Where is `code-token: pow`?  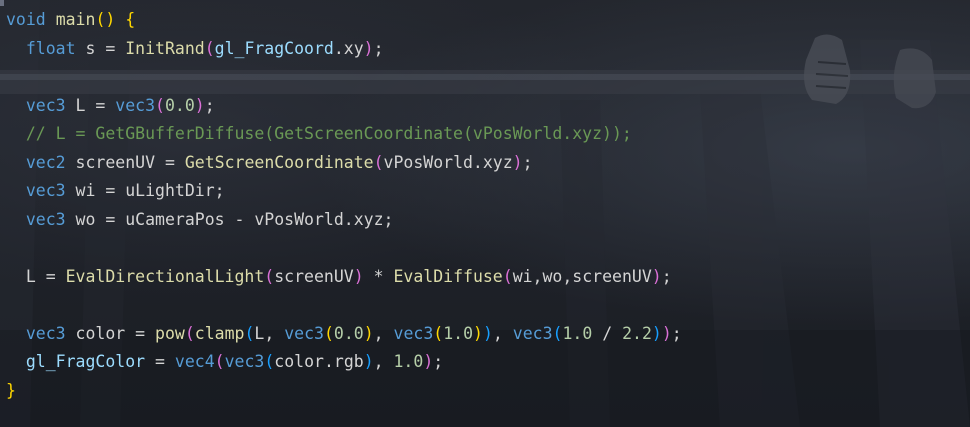
code-token: pow is located at coordinates (170, 333).